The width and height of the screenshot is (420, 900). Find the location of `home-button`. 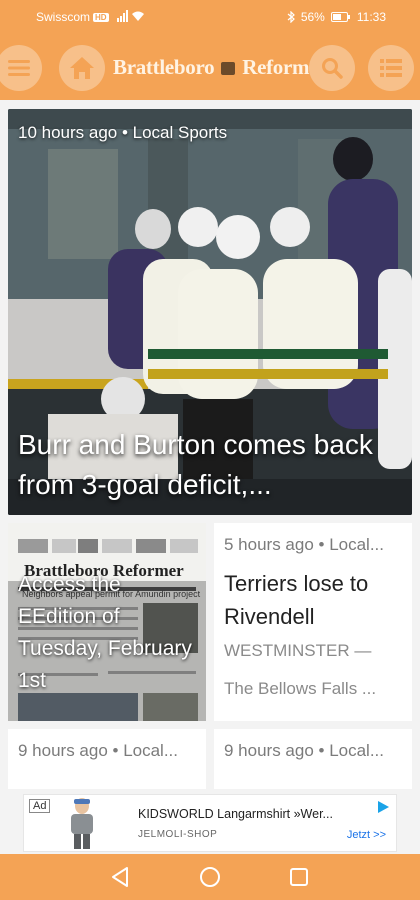

home-button is located at coordinates (82, 68).